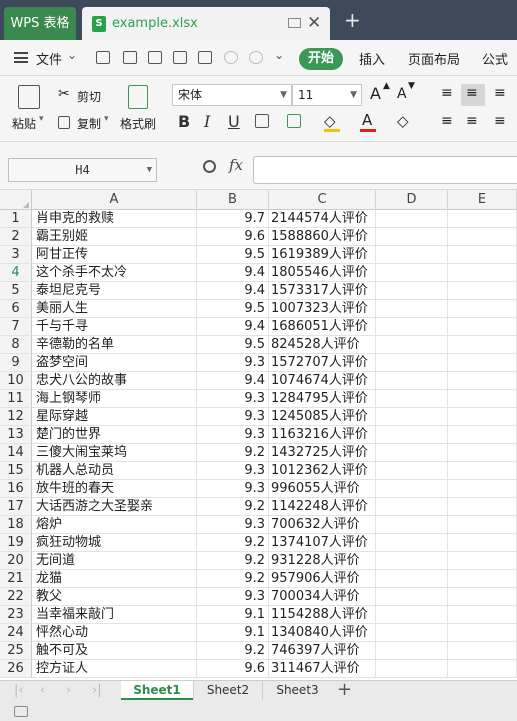 The width and height of the screenshot is (517, 721). I want to click on cell-a: 忠犬八公的故事, so click(114, 381).